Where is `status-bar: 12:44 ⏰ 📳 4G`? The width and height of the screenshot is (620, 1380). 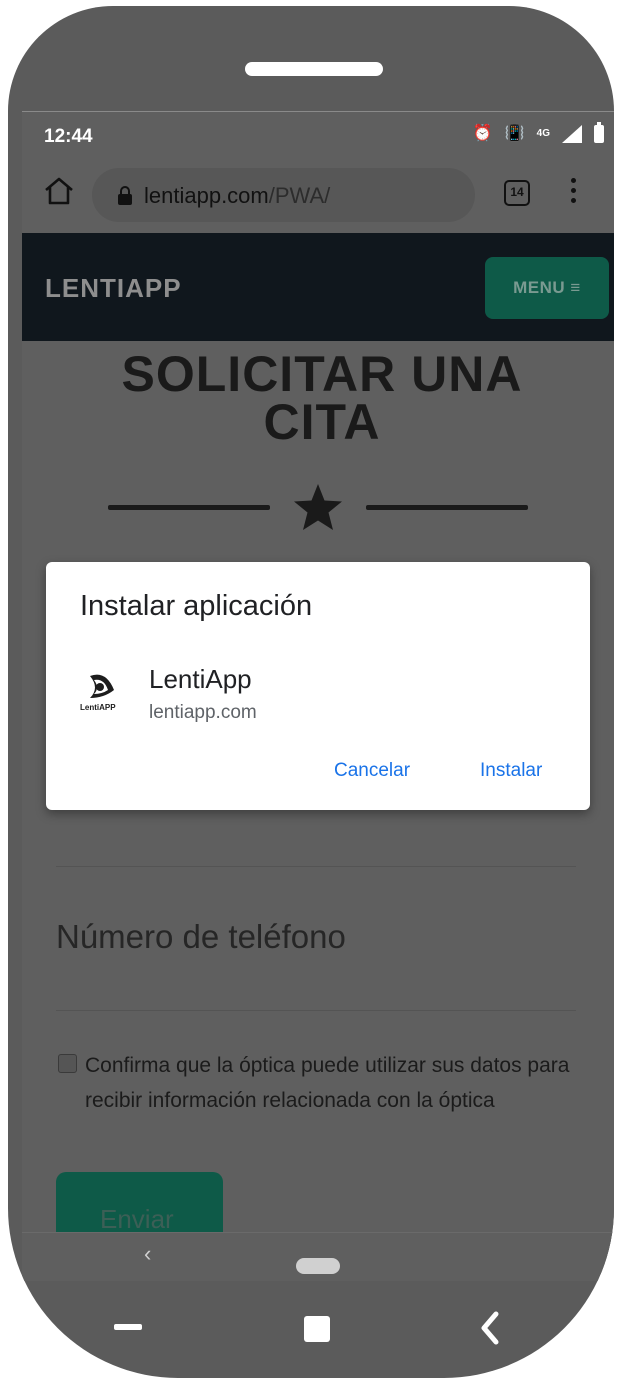 status-bar: 12:44 ⏰ 📳 4G is located at coordinates (318, 135).